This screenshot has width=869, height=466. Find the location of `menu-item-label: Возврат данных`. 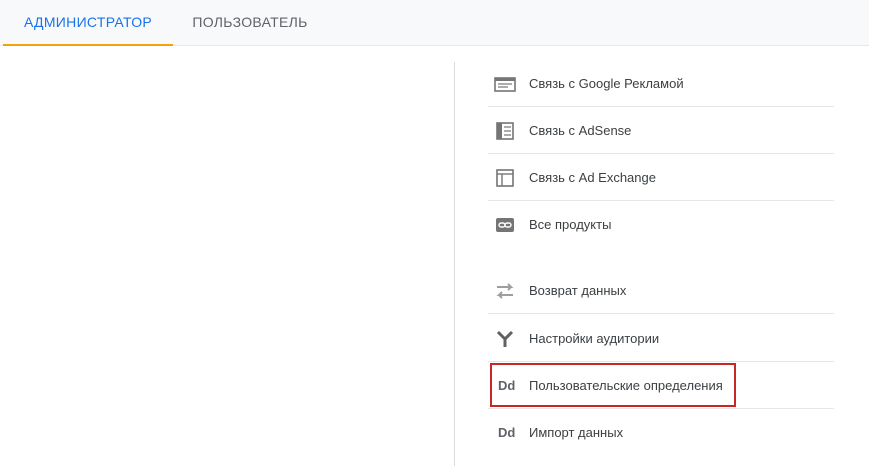

menu-item-label: Возврат данных is located at coordinates (578, 290).